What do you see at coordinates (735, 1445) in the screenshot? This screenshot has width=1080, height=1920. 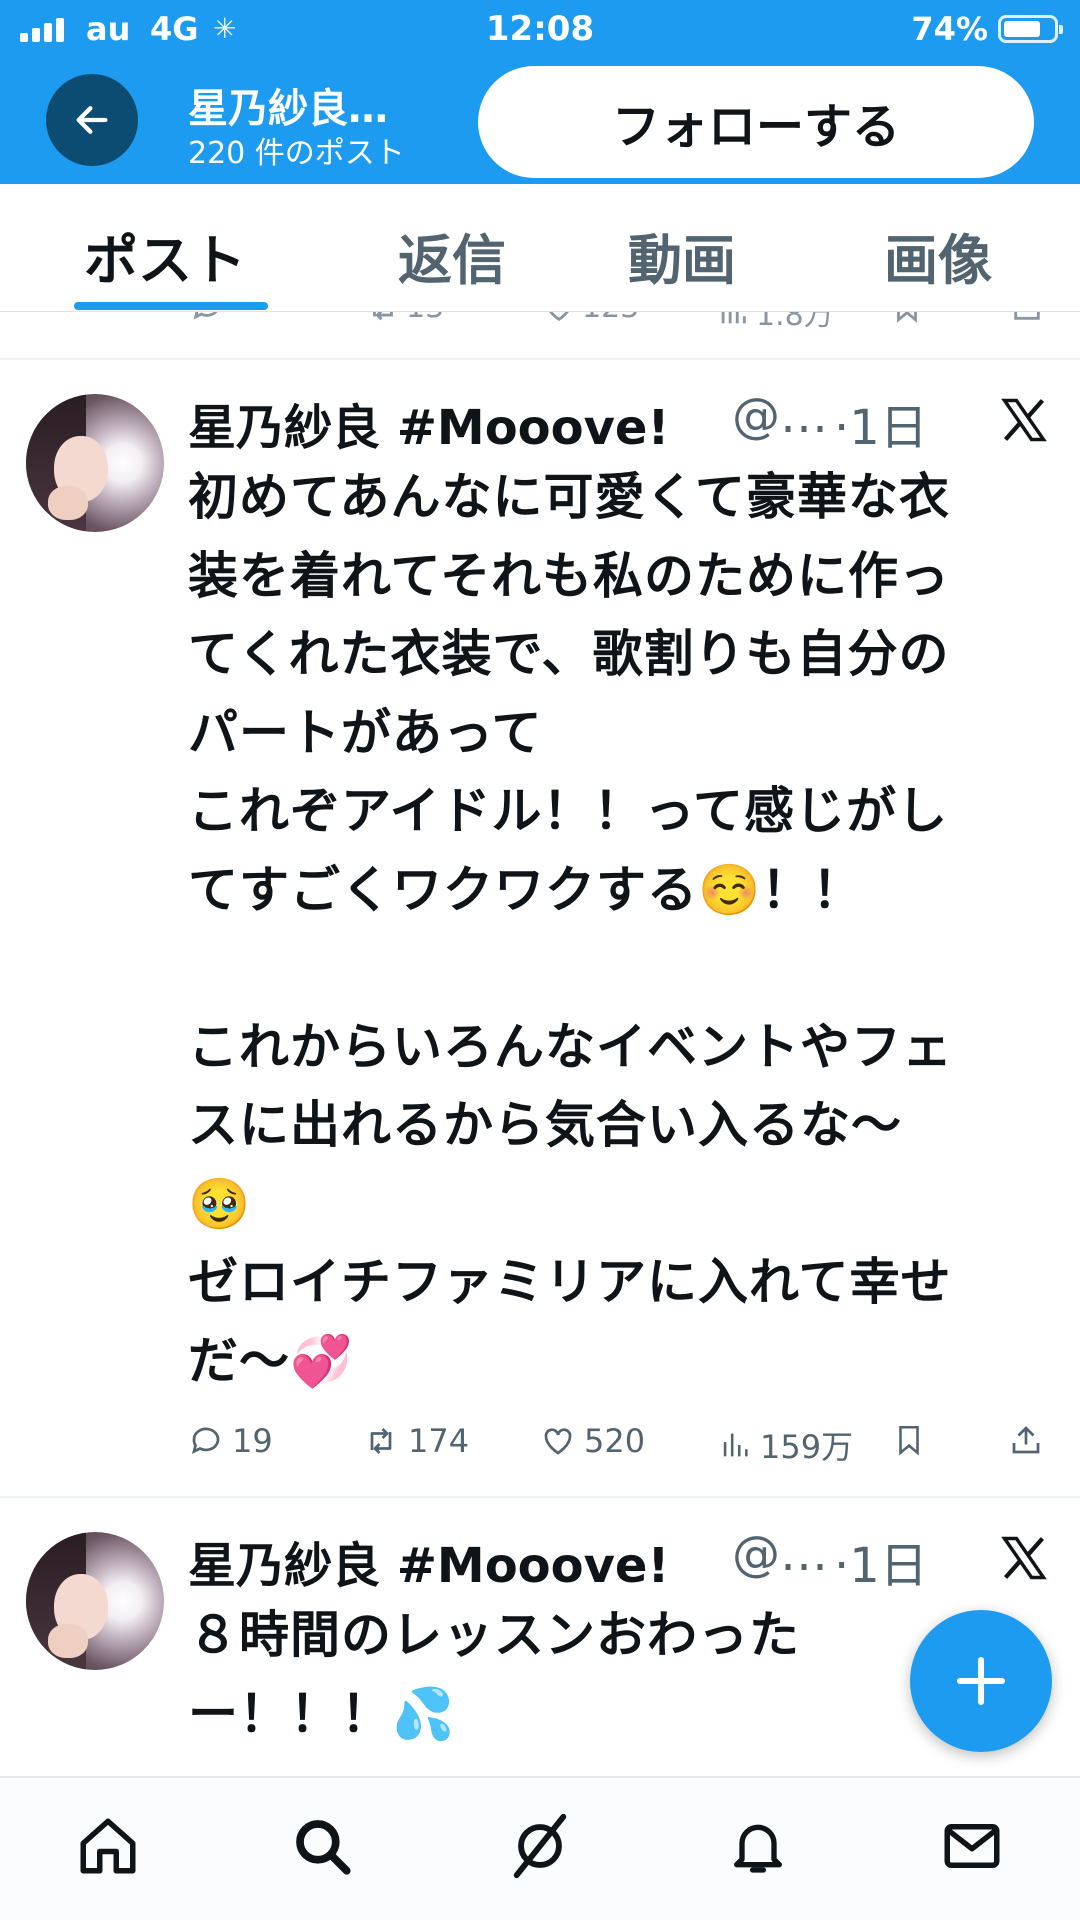 I see `bar-chart-icon` at bounding box center [735, 1445].